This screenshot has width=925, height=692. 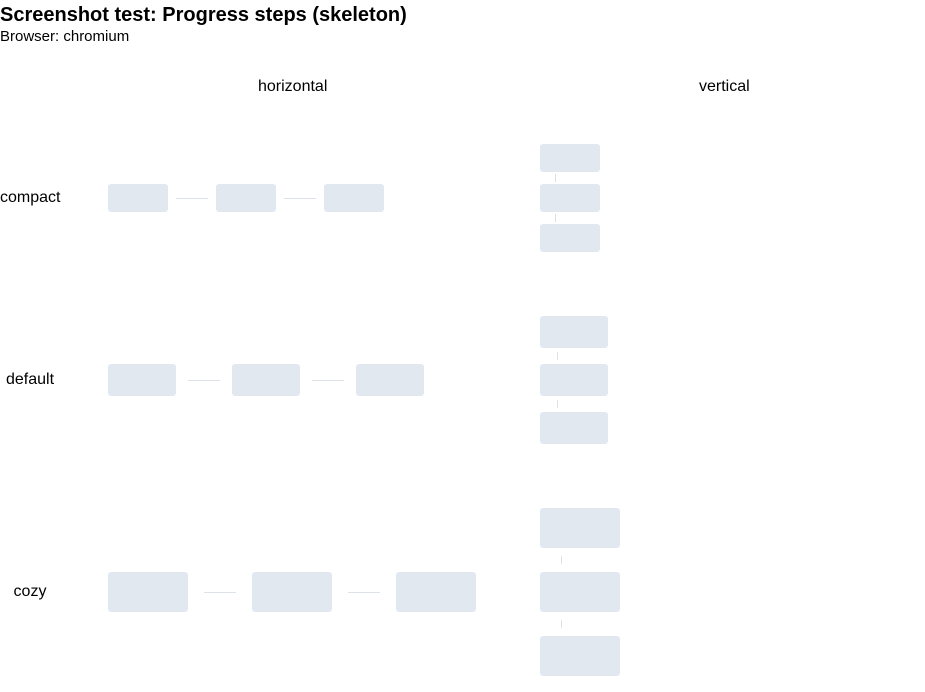 What do you see at coordinates (30, 197) in the screenshot?
I see `row-label-compact: compact` at bounding box center [30, 197].